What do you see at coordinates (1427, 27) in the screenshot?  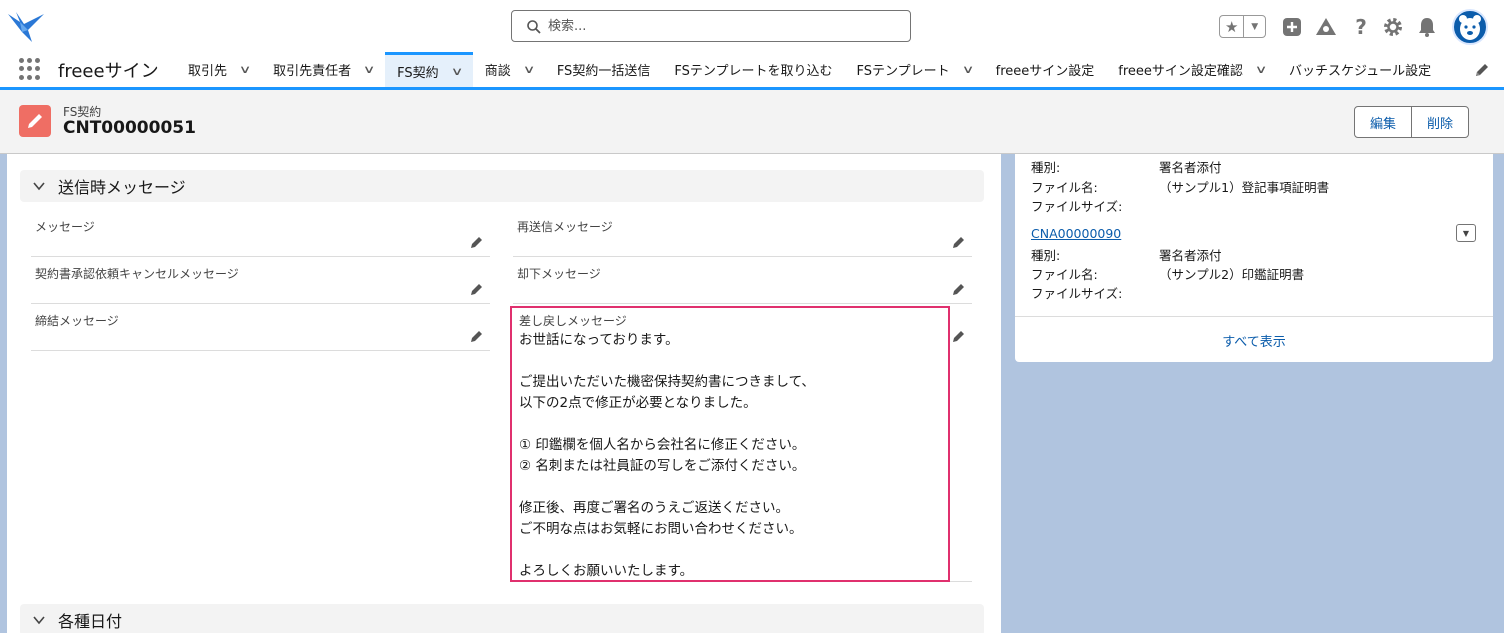 I see `notification-bell-icon` at bounding box center [1427, 27].